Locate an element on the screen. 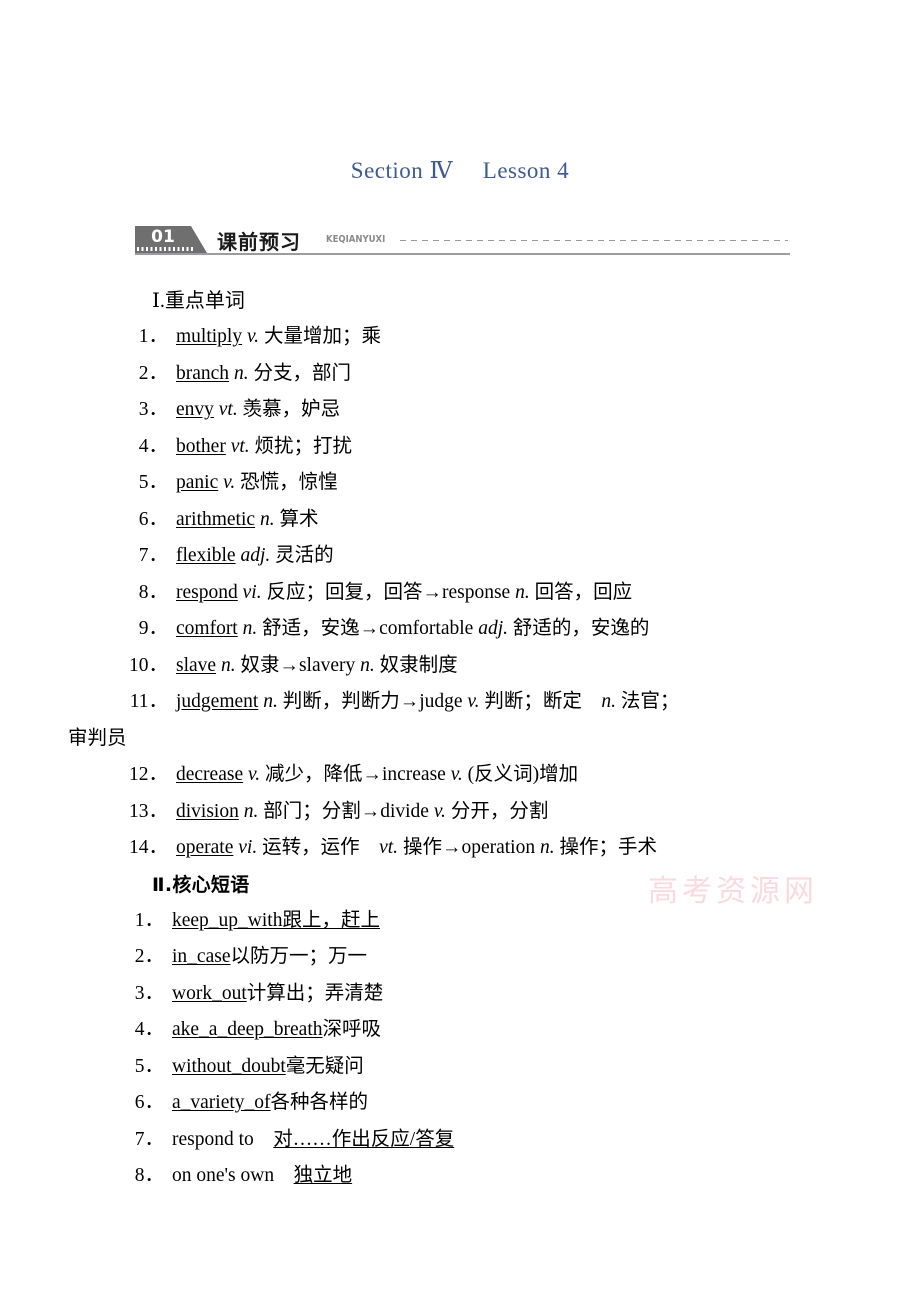 The height and width of the screenshot is (1302, 920). banner-dashed-line is located at coordinates (594, 240).